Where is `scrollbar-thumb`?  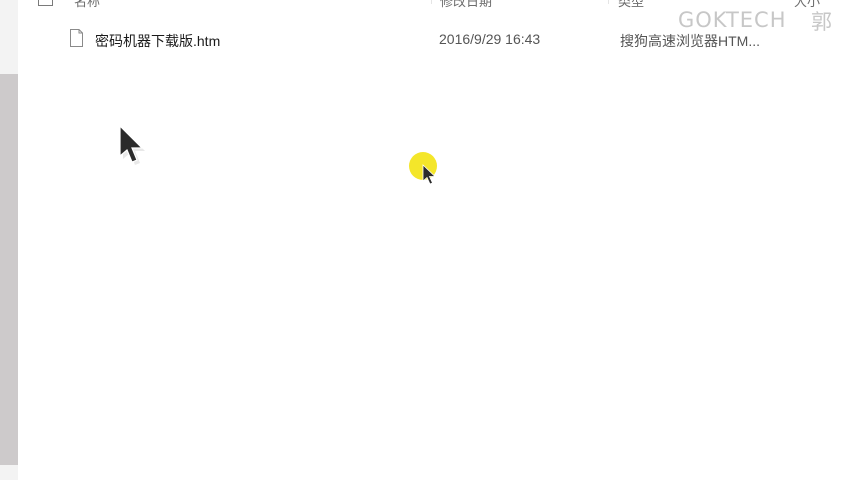
scrollbar-thumb is located at coordinates (9, 269).